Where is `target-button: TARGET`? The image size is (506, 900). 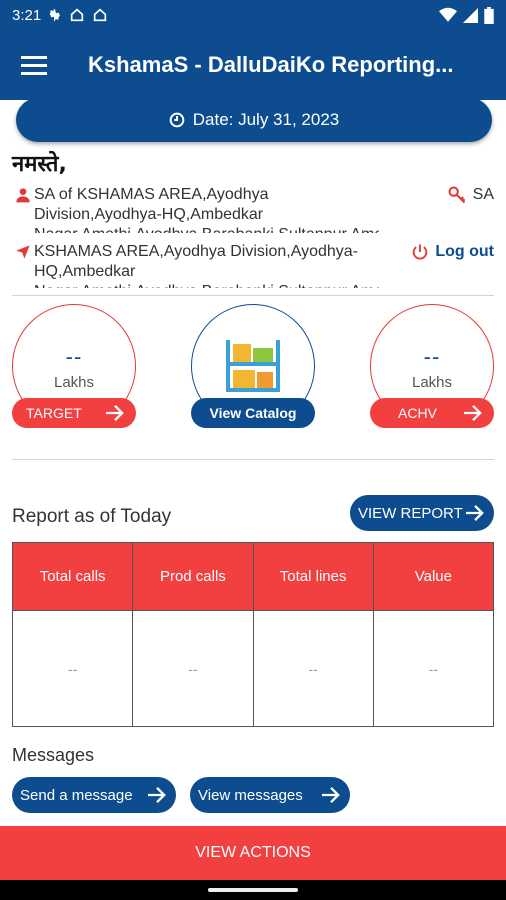 target-button: TARGET is located at coordinates (74, 413).